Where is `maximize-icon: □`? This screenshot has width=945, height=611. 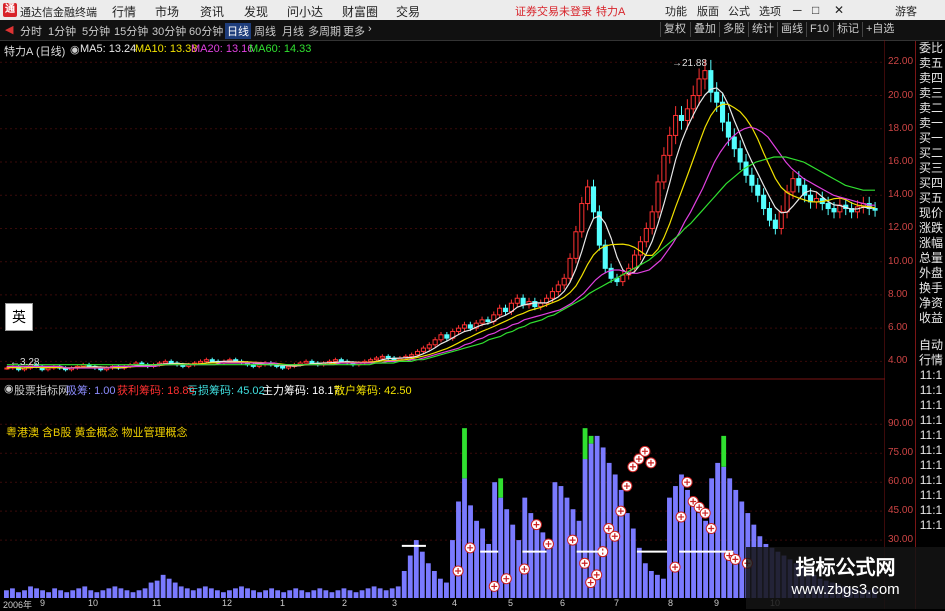
maximize-icon: □ is located at coordinates (815, 10).